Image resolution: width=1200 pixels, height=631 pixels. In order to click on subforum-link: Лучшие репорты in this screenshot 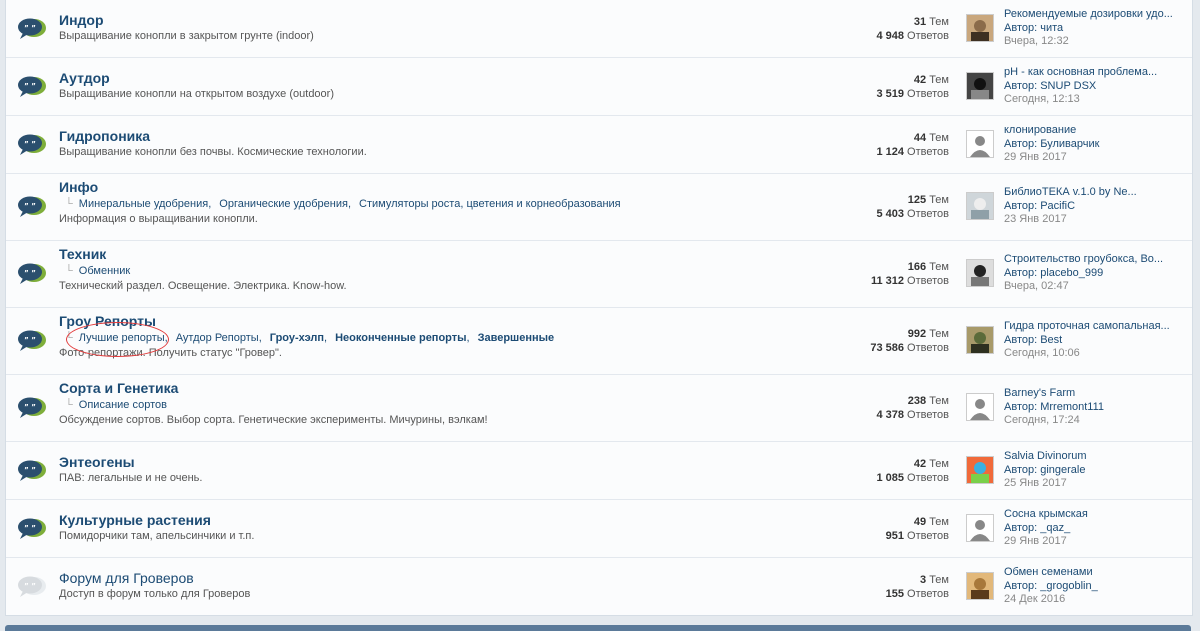, I will do `click(122, 338)`.